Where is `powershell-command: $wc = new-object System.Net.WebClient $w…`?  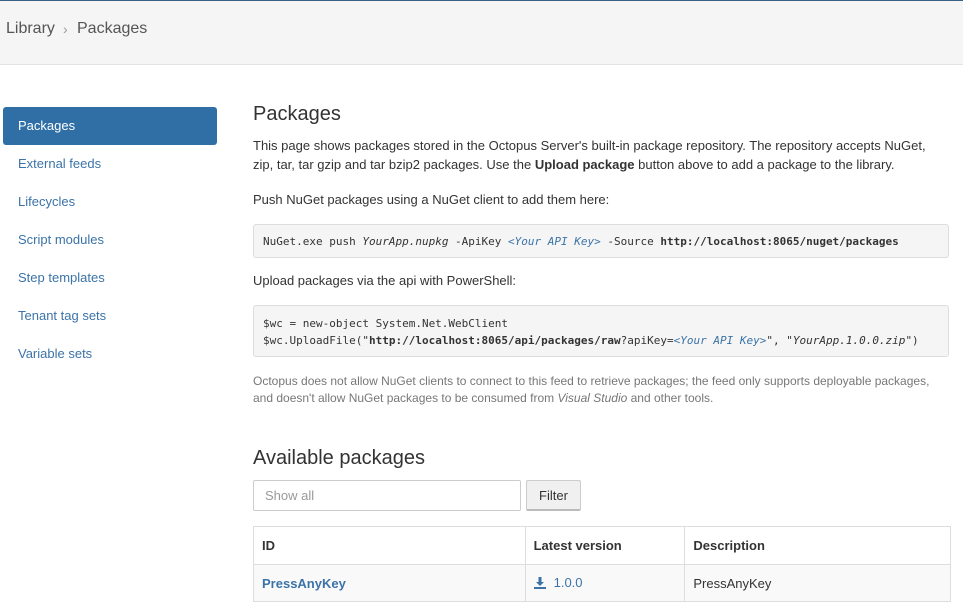
powershell-command: $wc = new-object System.Net.WebClient $w… is located at coordinates (601, 331).